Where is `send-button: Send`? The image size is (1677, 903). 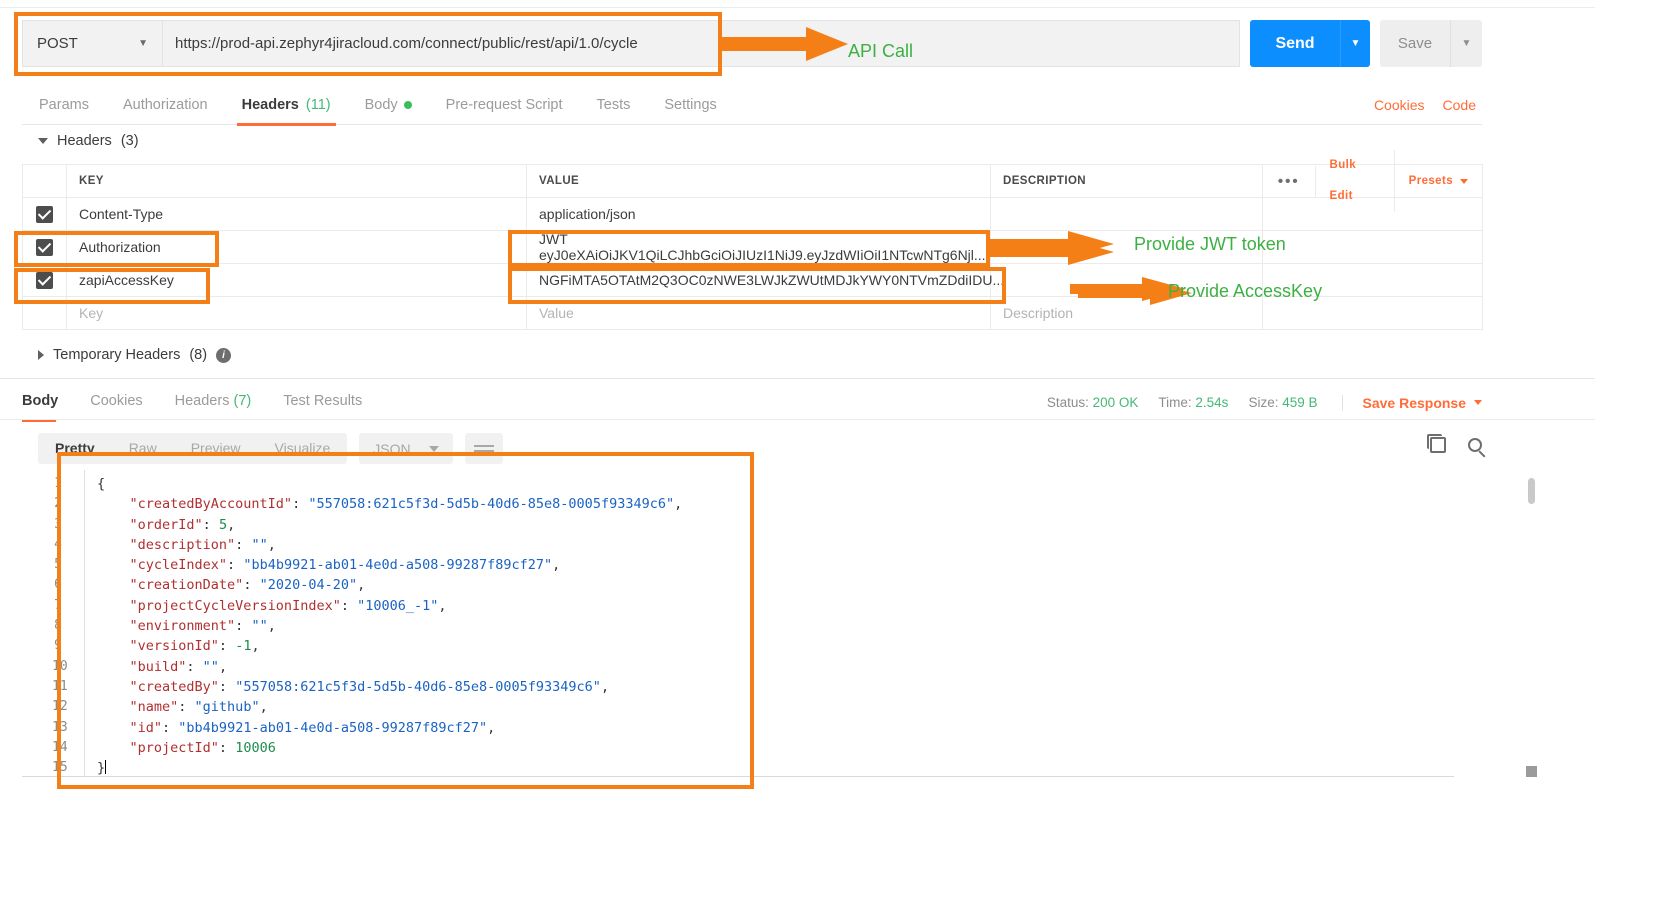
send-button: Send is located at coordinates (1295, 43).